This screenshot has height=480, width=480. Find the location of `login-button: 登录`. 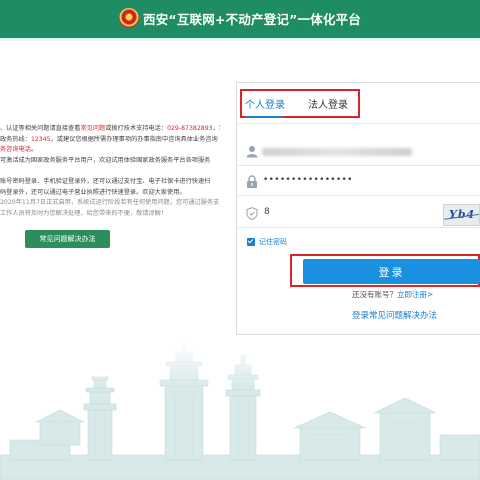

login-button: 登录 is located at coordinates (391, 271).